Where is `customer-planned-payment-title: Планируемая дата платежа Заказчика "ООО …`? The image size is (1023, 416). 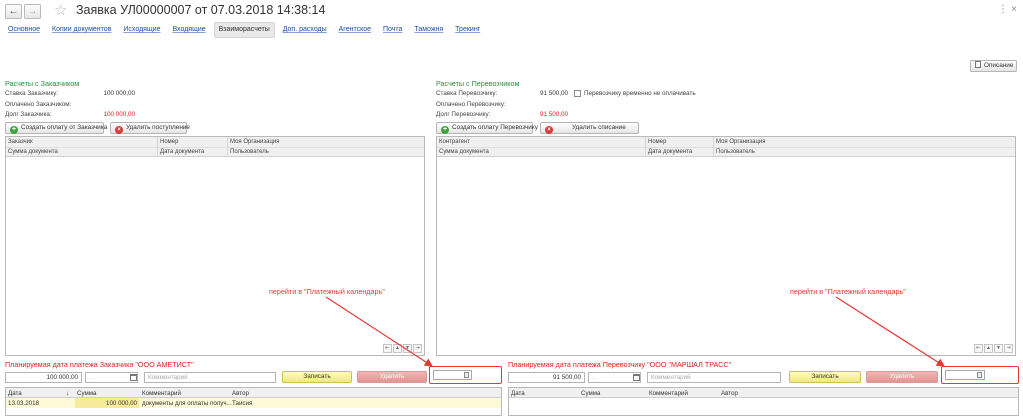
customer-planned-payment-title: Планируемая дата платежа Заказчика "ООО … is located at coordinates (99, 364).